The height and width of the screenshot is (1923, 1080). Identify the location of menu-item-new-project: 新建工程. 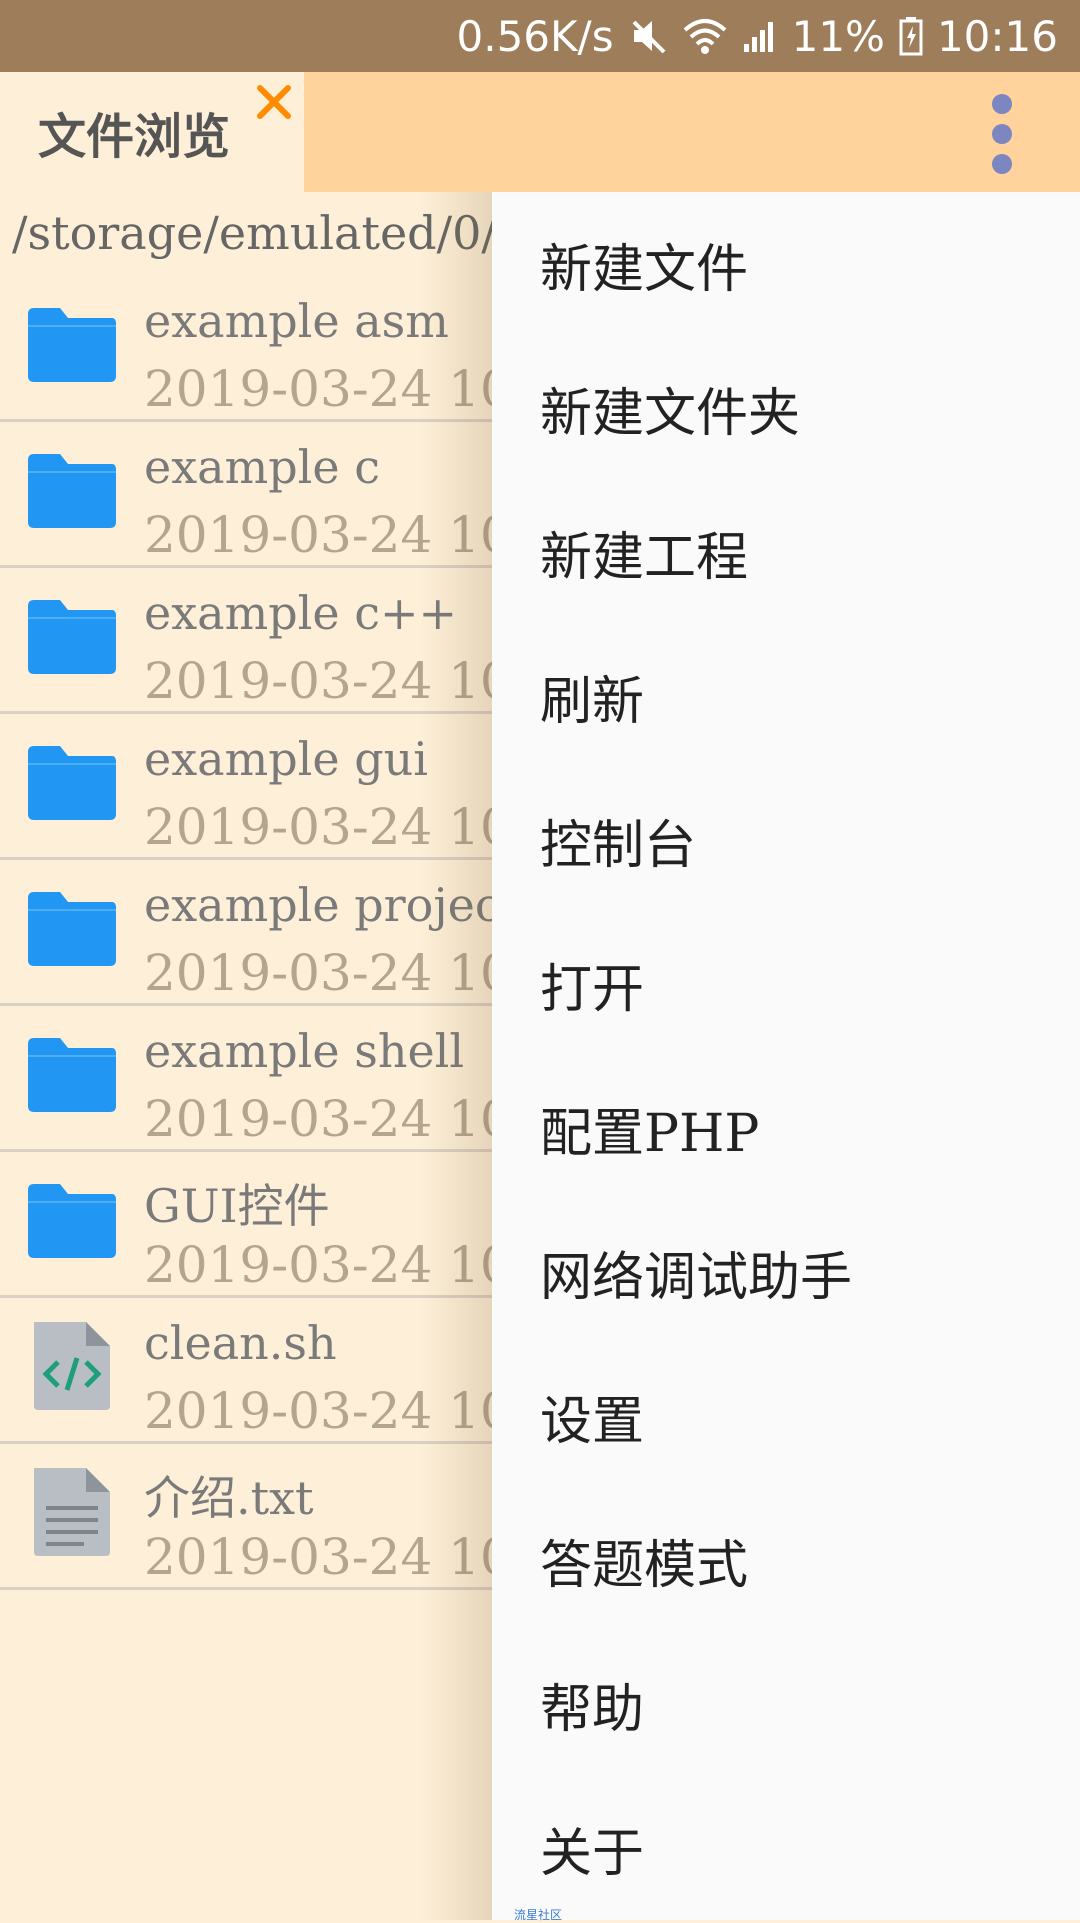
(786, 552).